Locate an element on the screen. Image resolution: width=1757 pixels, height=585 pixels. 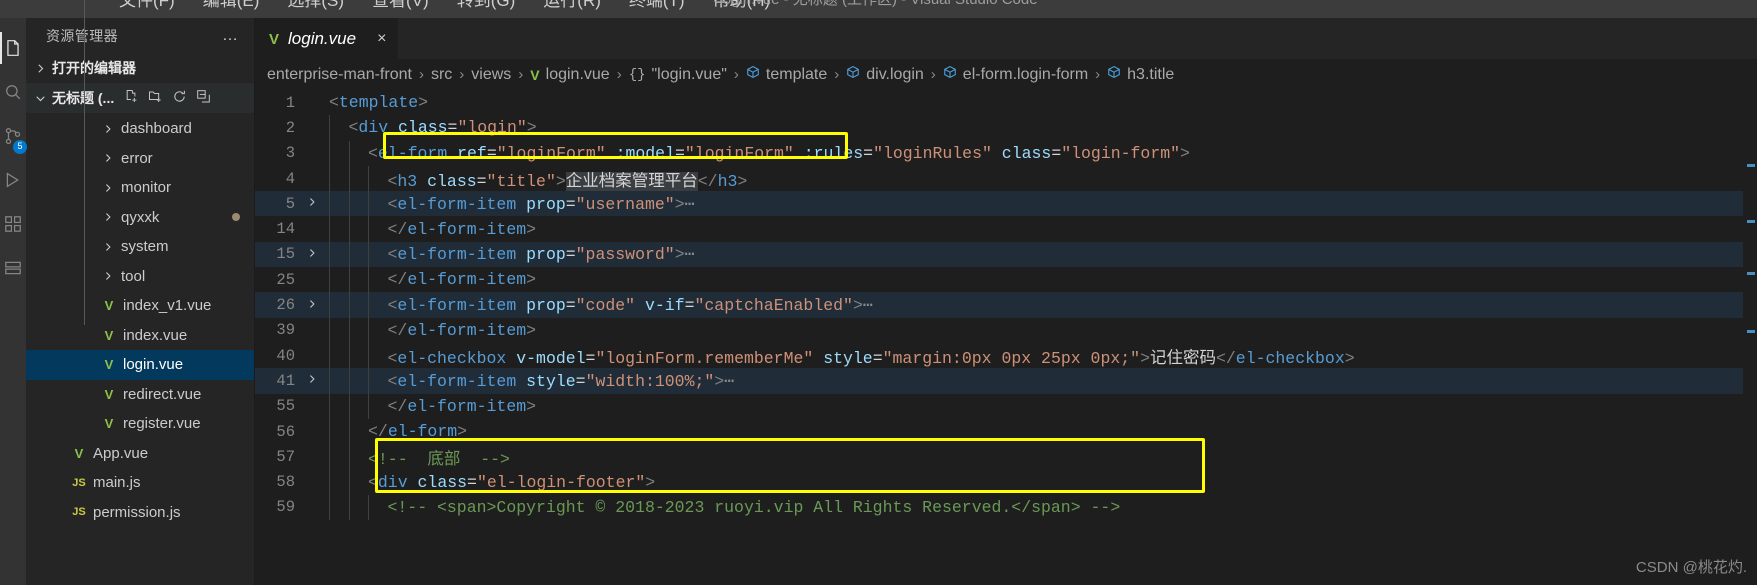
tree-item: qyxxk is located at coordinates (140, 218).